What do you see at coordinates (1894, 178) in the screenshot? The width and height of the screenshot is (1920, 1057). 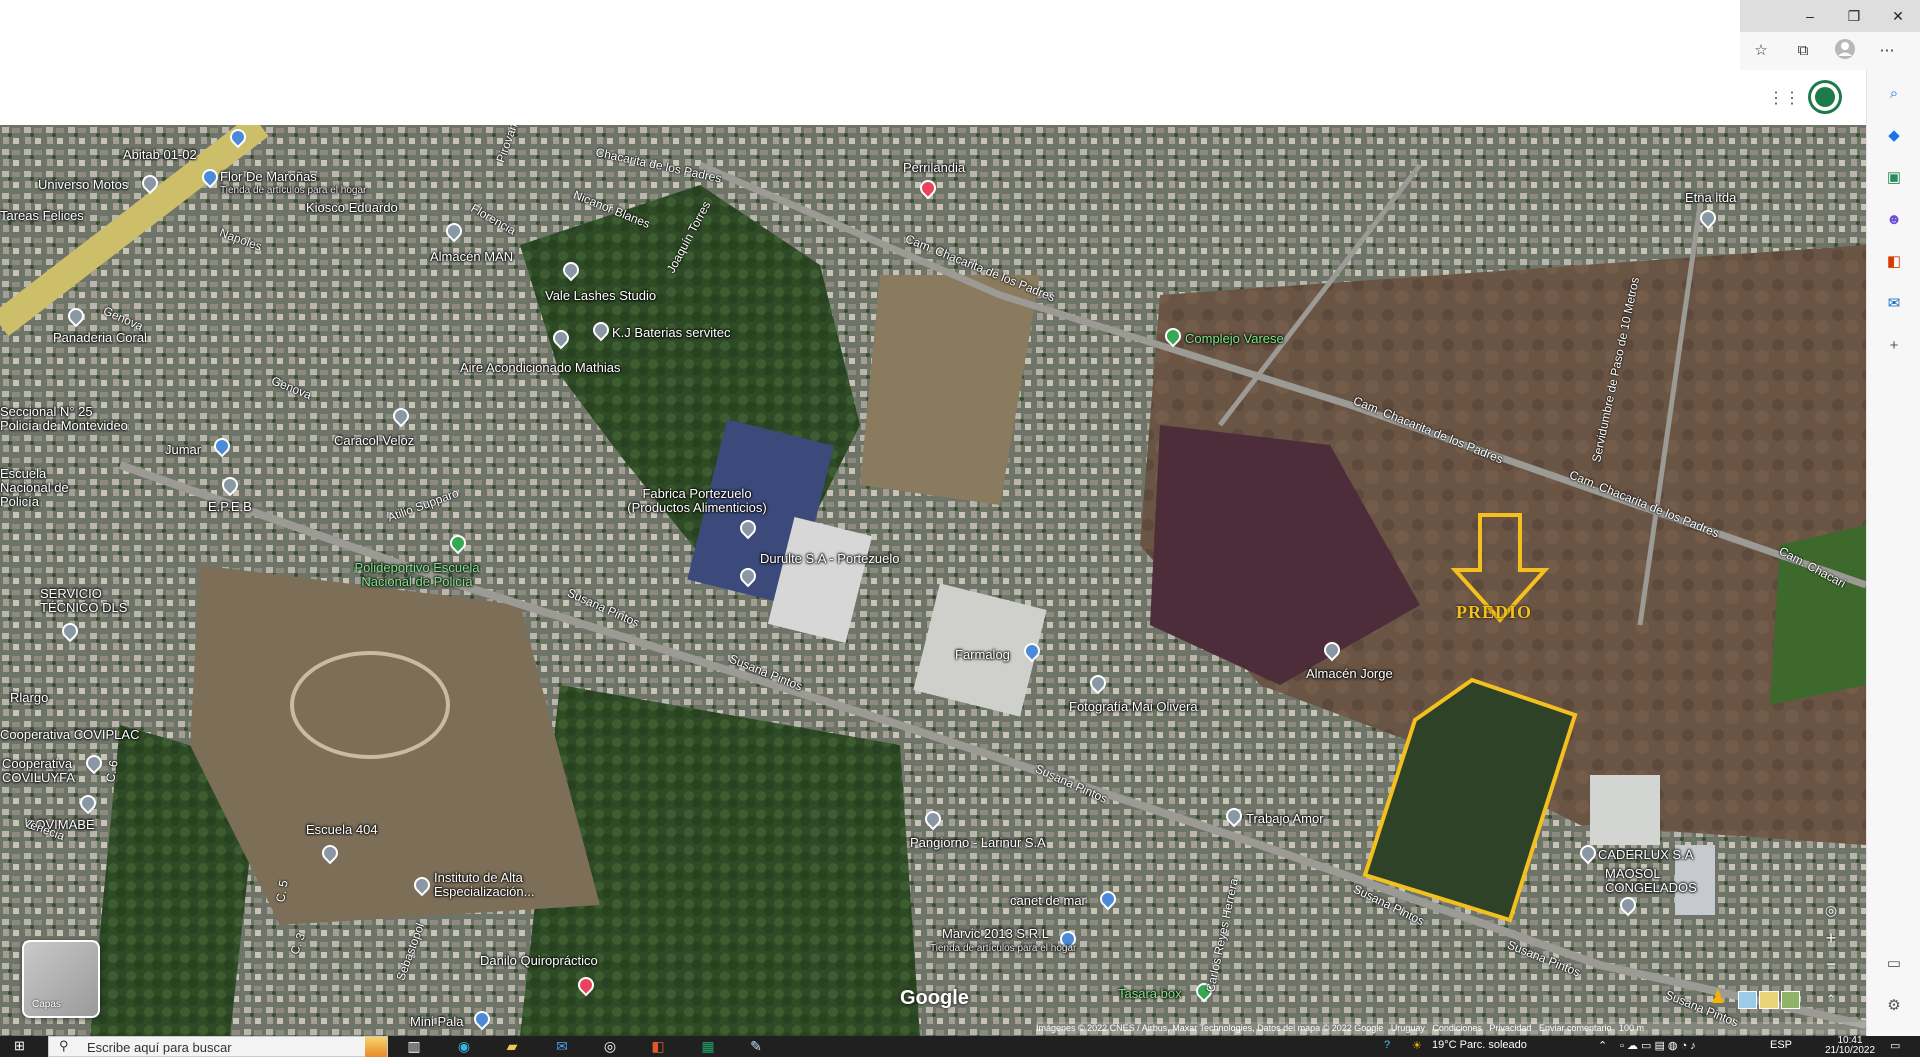 I see `briefcase-icon: ▣` at bounding box center [1894, 178].